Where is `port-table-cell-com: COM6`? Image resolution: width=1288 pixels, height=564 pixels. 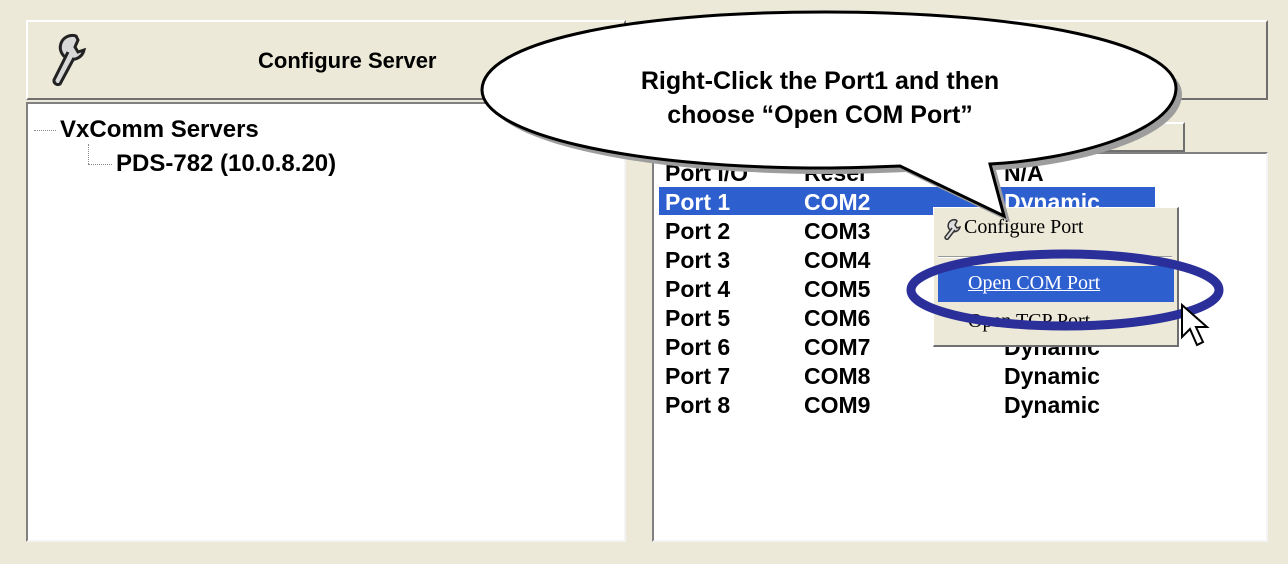 port-table-cell-com: COM6 is located at coordinates (837, 318).